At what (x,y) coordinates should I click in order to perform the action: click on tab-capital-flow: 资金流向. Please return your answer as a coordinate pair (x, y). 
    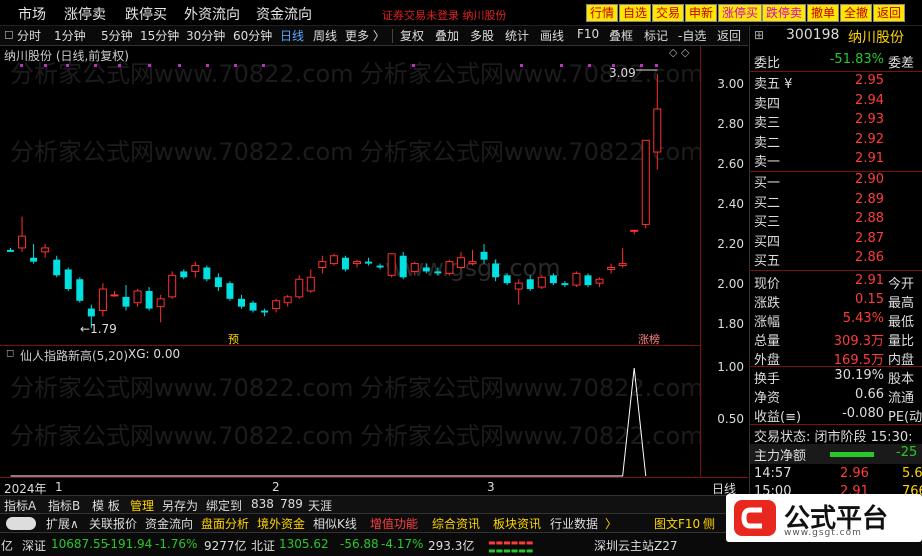
    Looking at the image, I should click on (169, 523).